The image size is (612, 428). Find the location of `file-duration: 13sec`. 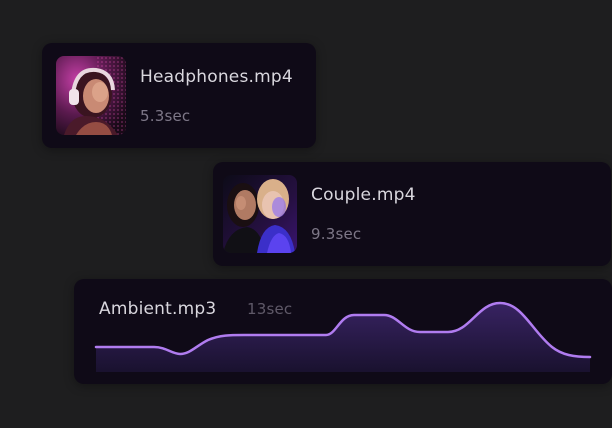

file-duration: 13sec is located at coordinates (270, 309).